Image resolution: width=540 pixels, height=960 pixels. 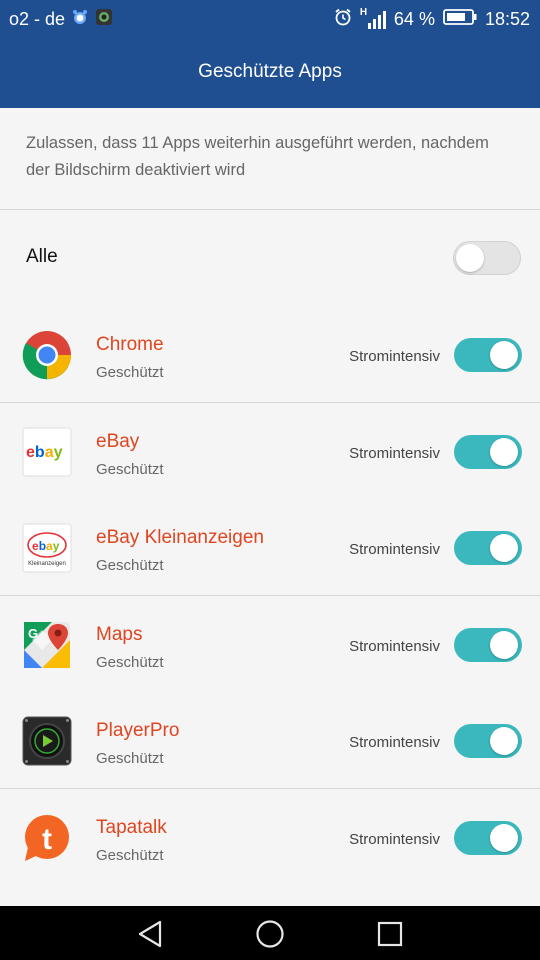 I want to click on battery-icon, so click(x=460, y=19).